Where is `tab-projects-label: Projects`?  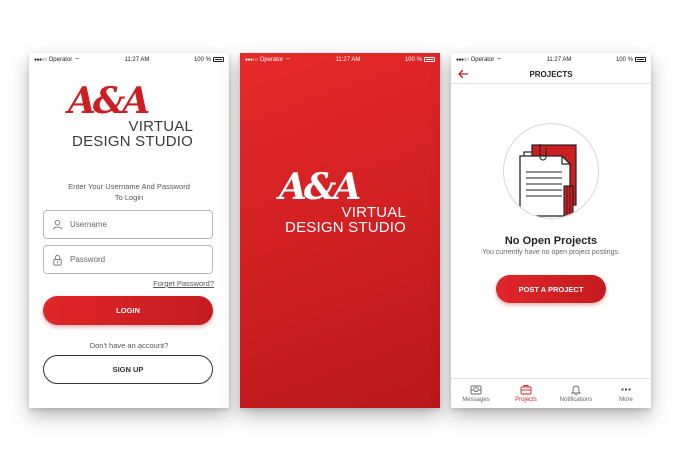 tab-projects-label: Projects is located at coordinates (526, 400).